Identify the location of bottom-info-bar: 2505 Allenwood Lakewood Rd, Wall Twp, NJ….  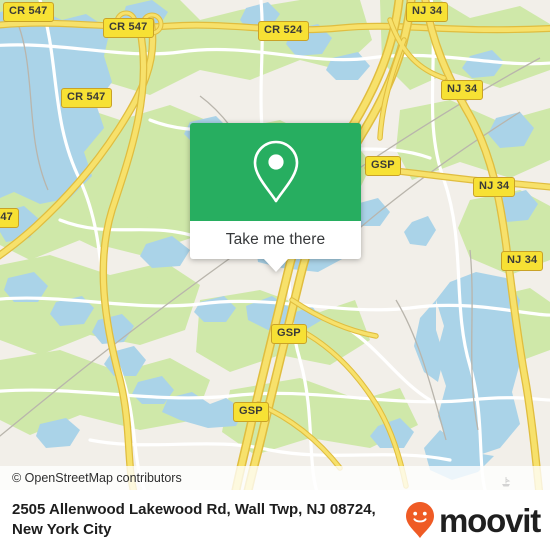
(275, 520).